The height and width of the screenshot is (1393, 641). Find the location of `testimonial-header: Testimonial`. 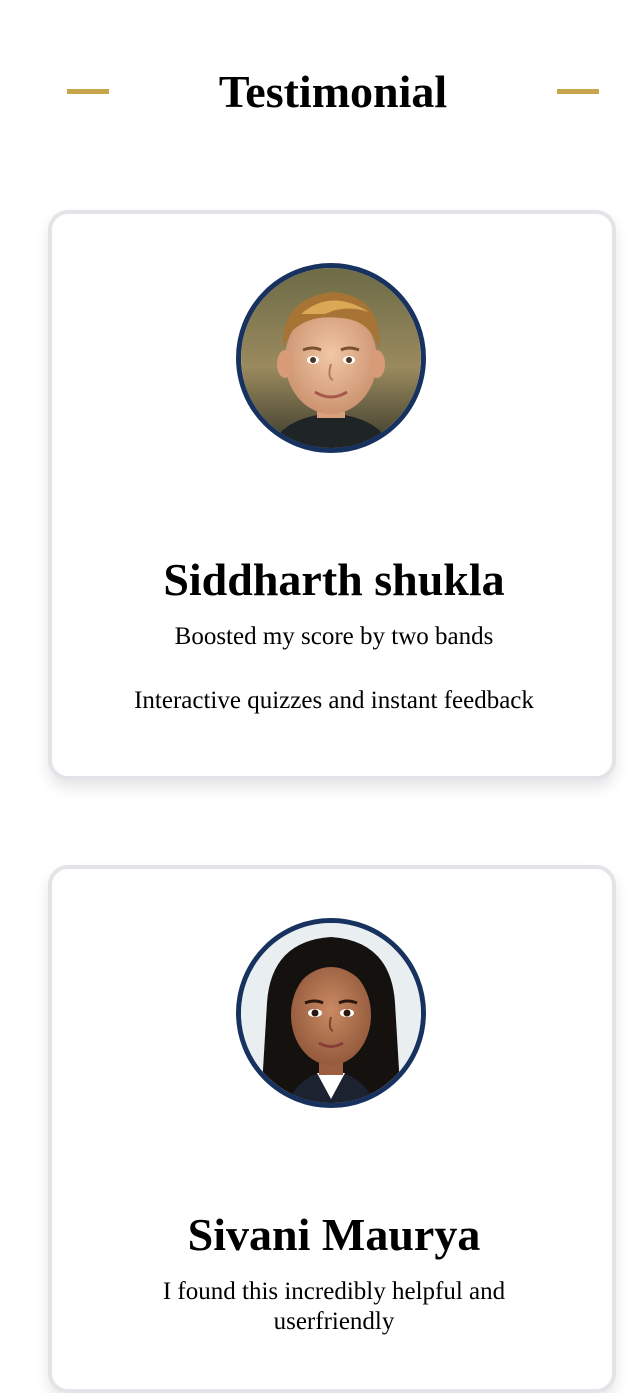

testimonial-header: Testimonial is located at coordinates (320, 92).